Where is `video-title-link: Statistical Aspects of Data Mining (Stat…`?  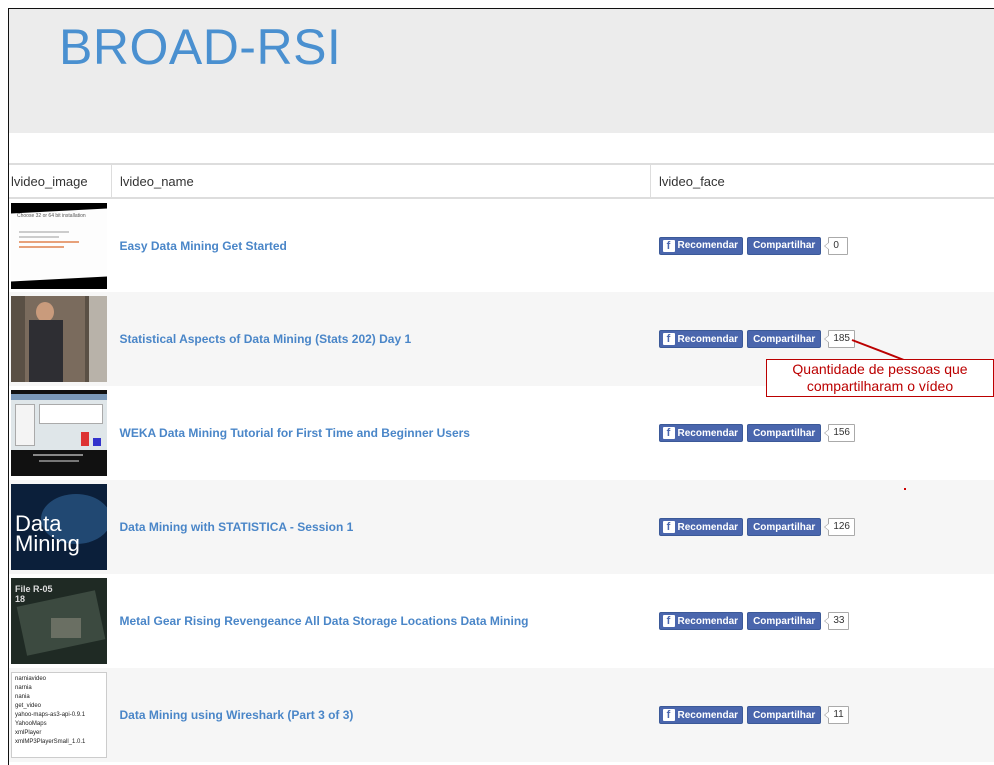 video-title-link: Statistical Aspects of Data Mining (Stat… is located at coordinates (266, 339).